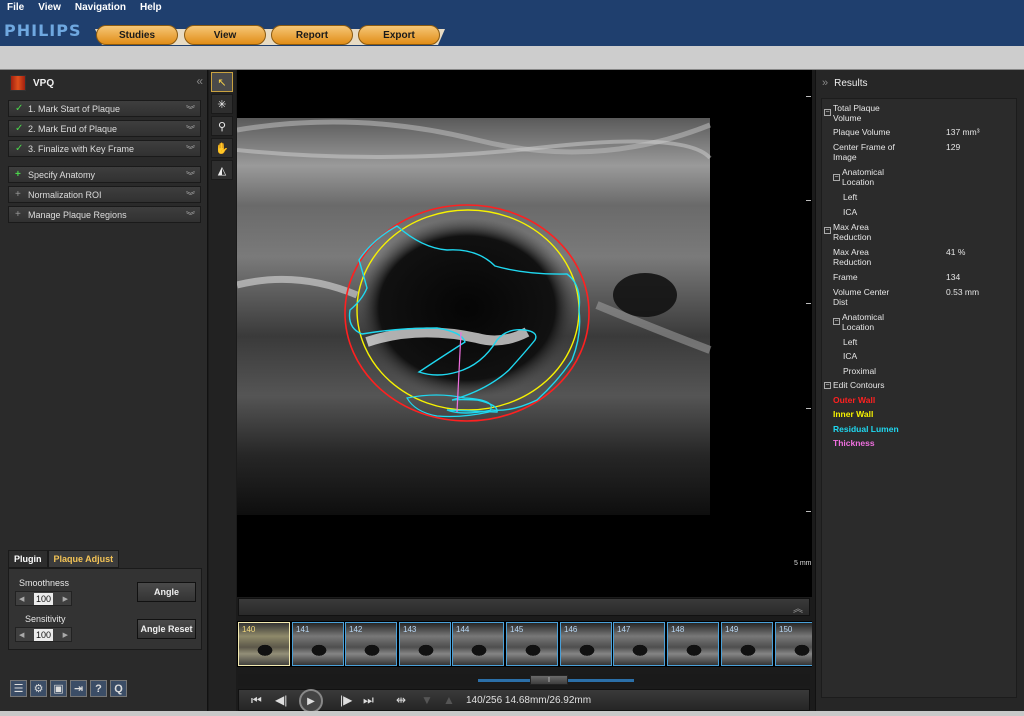 The width and height of the screenshot is (1024, 716). What do you see at coordinates (74, 108) in the screenshot?
I see `step-label: 1. Mark Start of Plaque` at bounding box center [74, 108].